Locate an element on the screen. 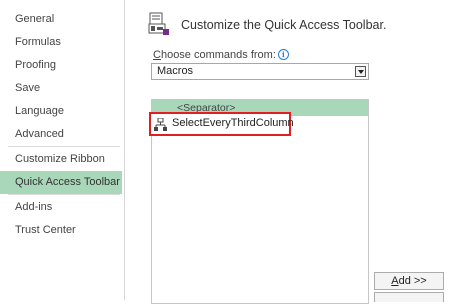 This screenshot has height=304, width=452. dropdown-arrow-button is located at coordinates (360, 71).